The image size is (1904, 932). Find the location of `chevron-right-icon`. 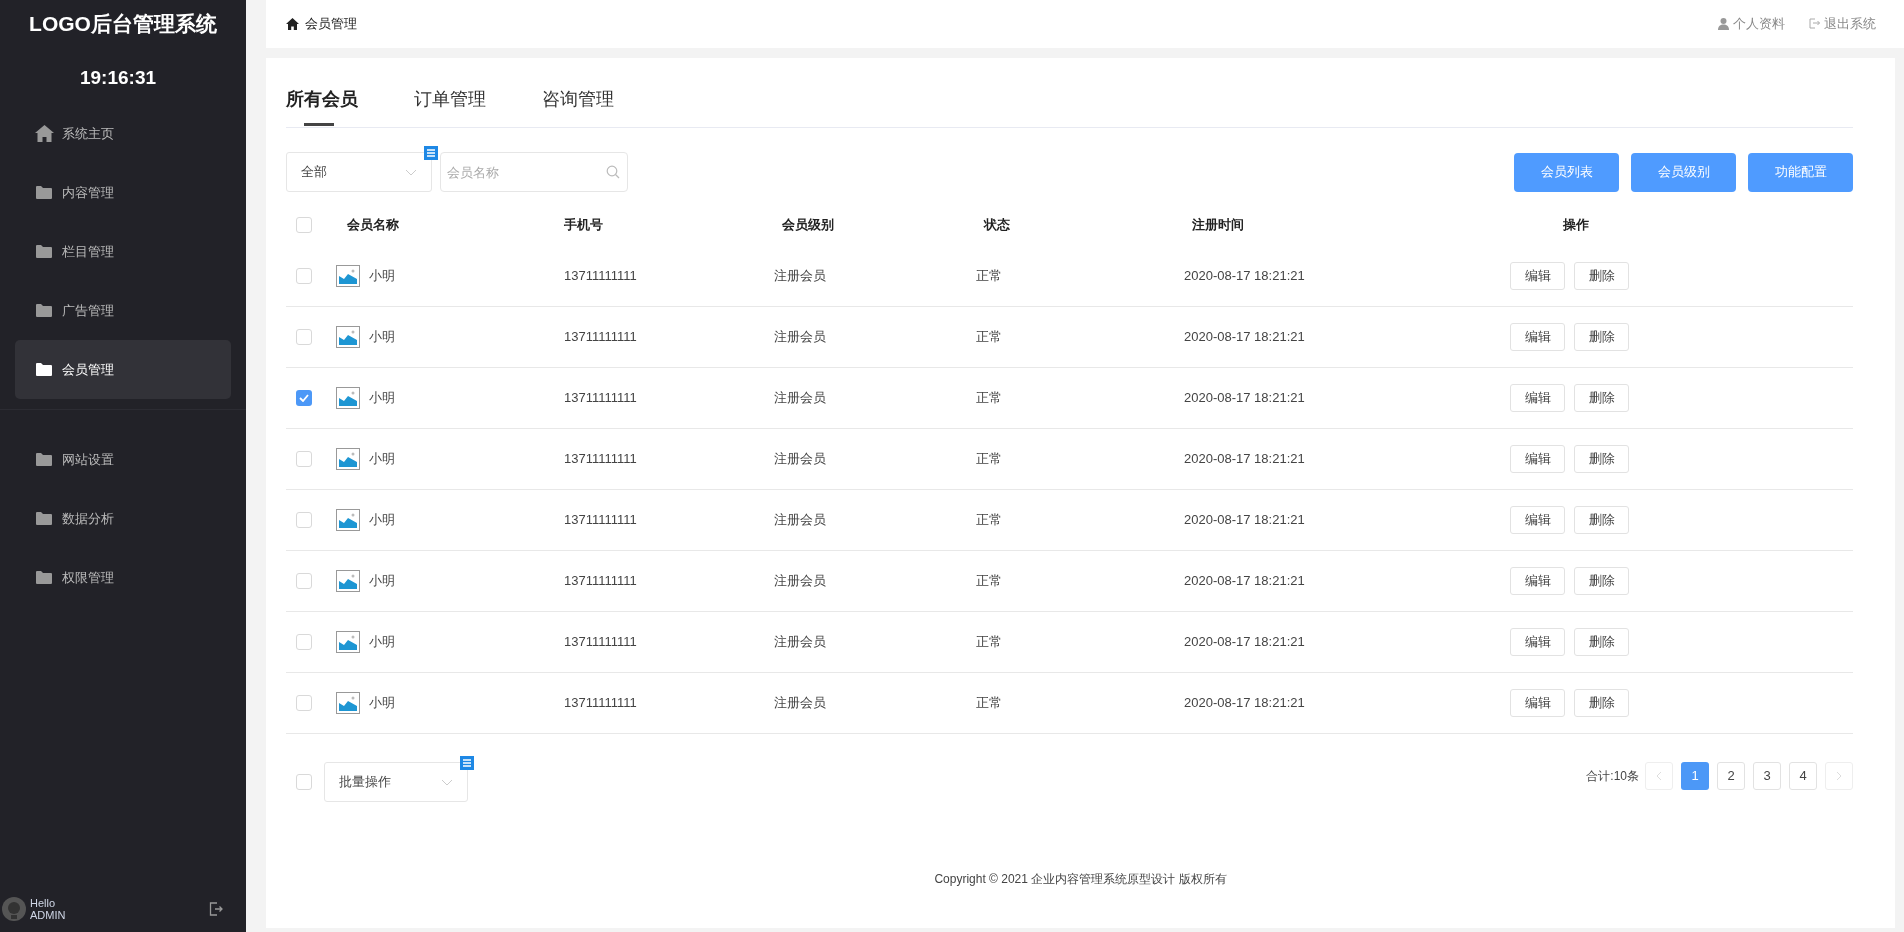

chevron-right-icon is located at coordinates (1839, 776).